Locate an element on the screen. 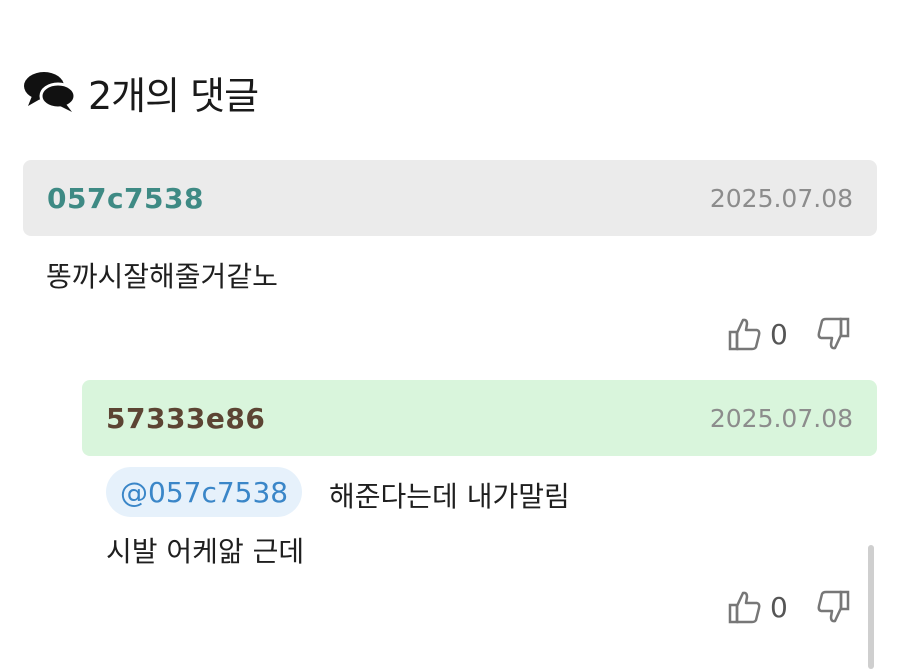 This screenshot has height=669, width=900. comments-header: 2개의 댓글 is located at coordinates (140, 92).